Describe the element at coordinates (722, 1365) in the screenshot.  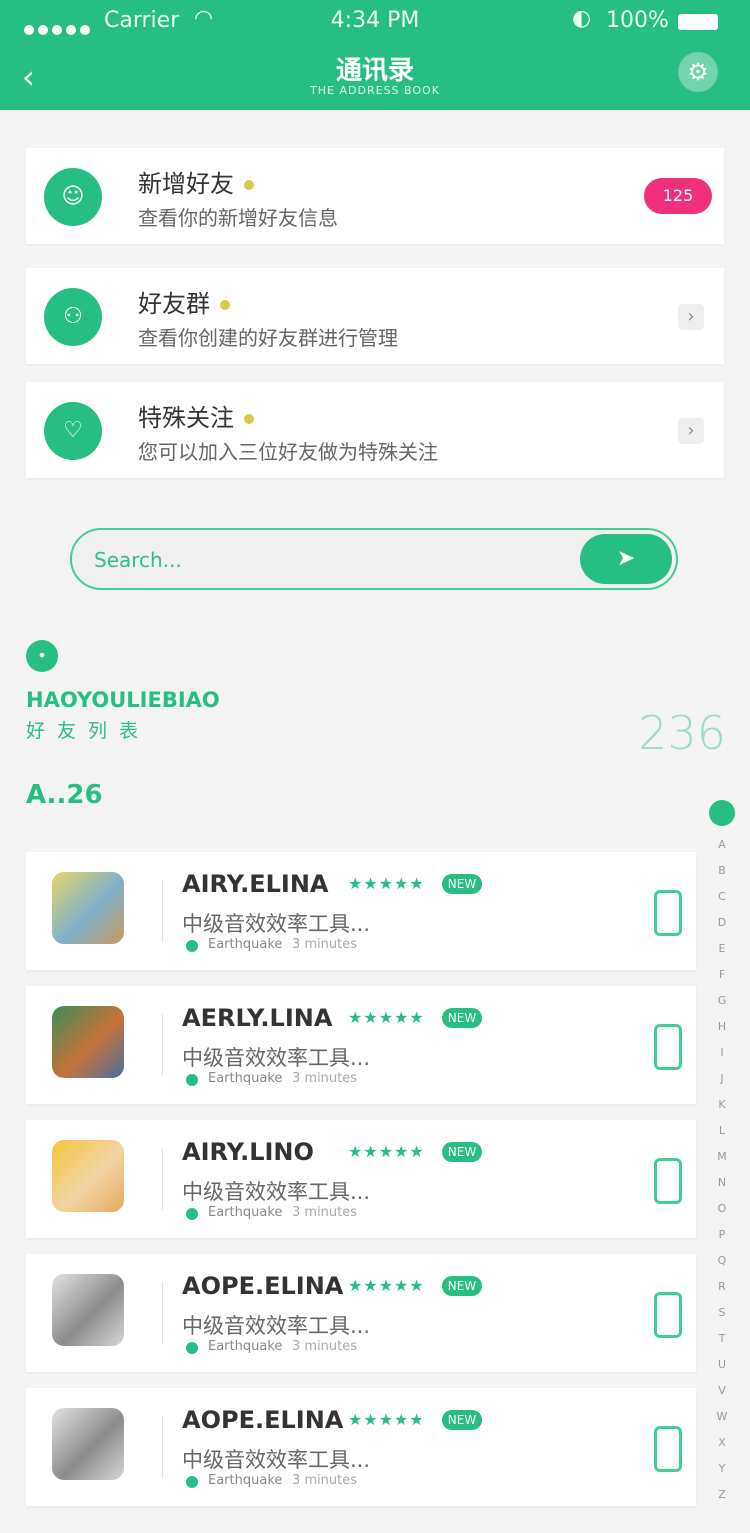
I see `alphabet-letter: U` at that location.